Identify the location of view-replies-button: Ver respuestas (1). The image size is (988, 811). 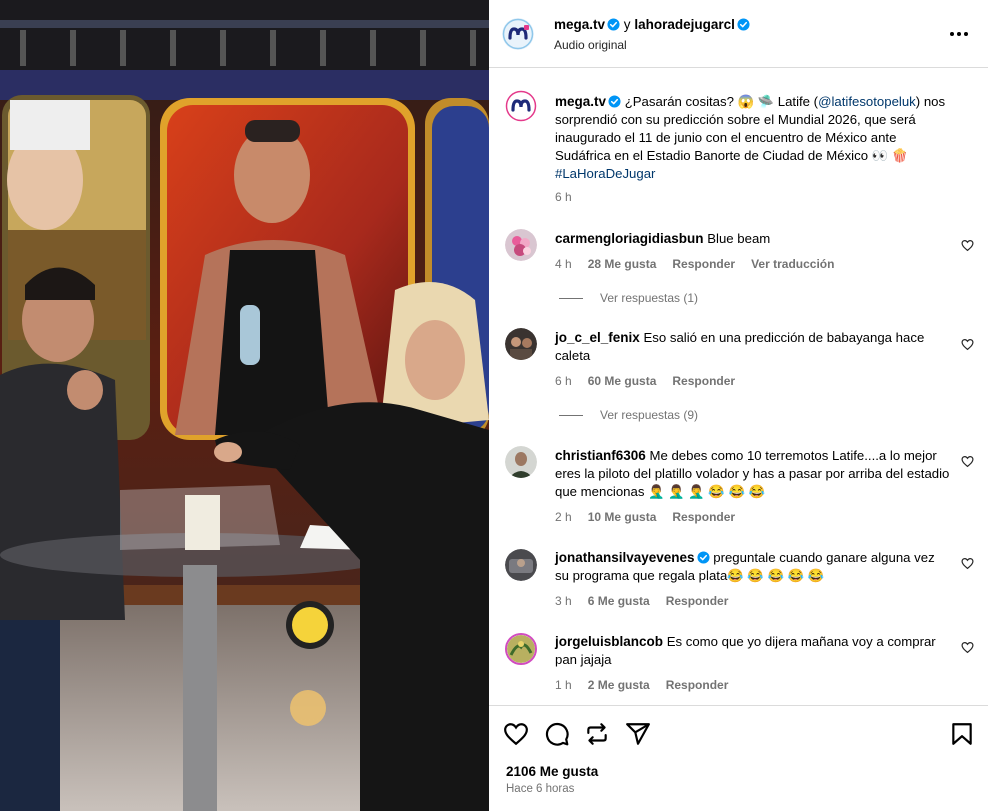
(628, 298).